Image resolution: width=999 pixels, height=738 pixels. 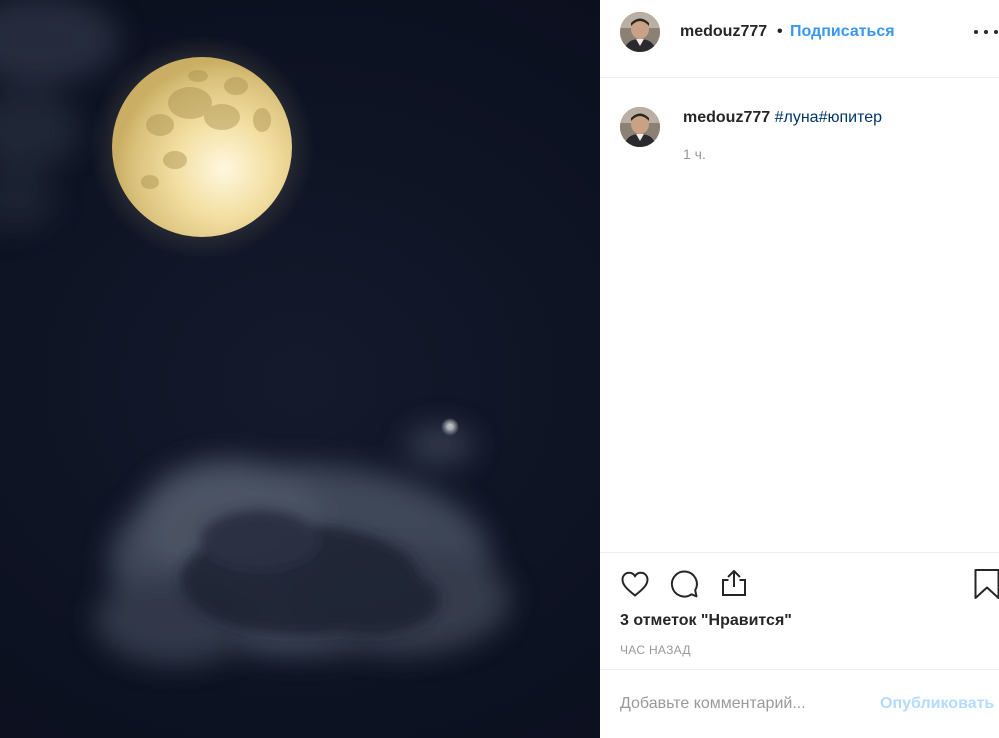 I want to click on speech-bubble-icon, so click(x=684, y=584).